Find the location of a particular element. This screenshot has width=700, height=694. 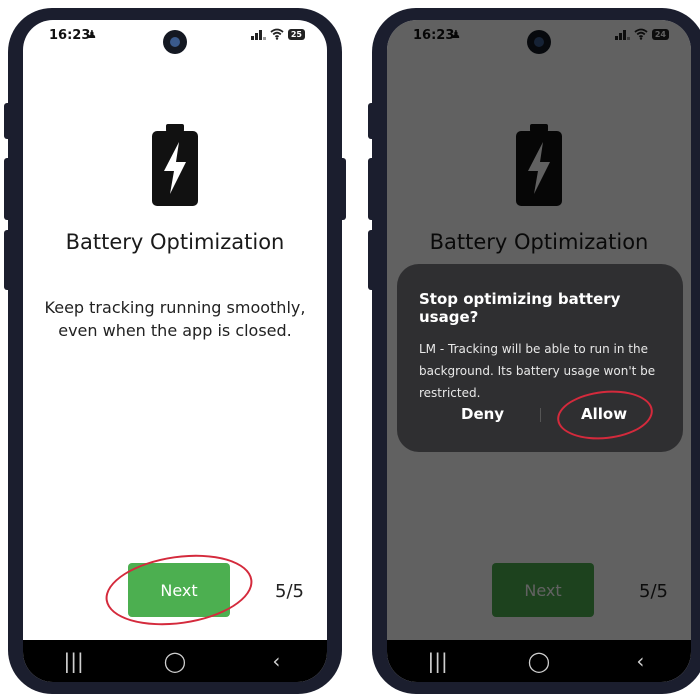

dialog-title: Stop optimizing battery usage? is located at coordinates (520, 308).